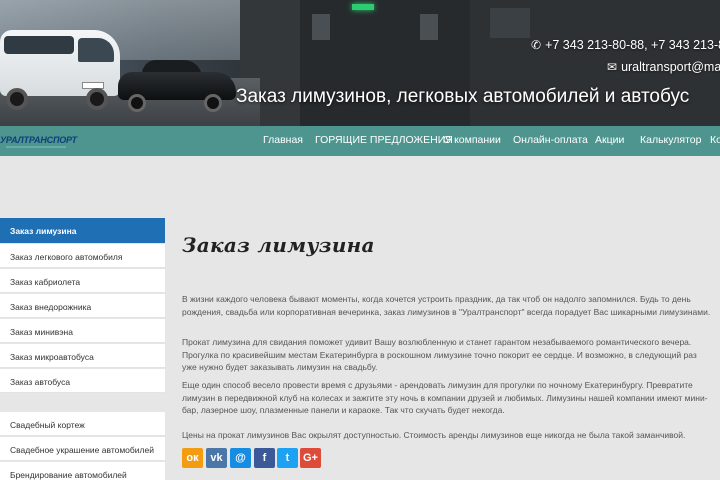 The height and width of the screenshot is (480, 720). I want to click on traffic-light, so click(363, 7).